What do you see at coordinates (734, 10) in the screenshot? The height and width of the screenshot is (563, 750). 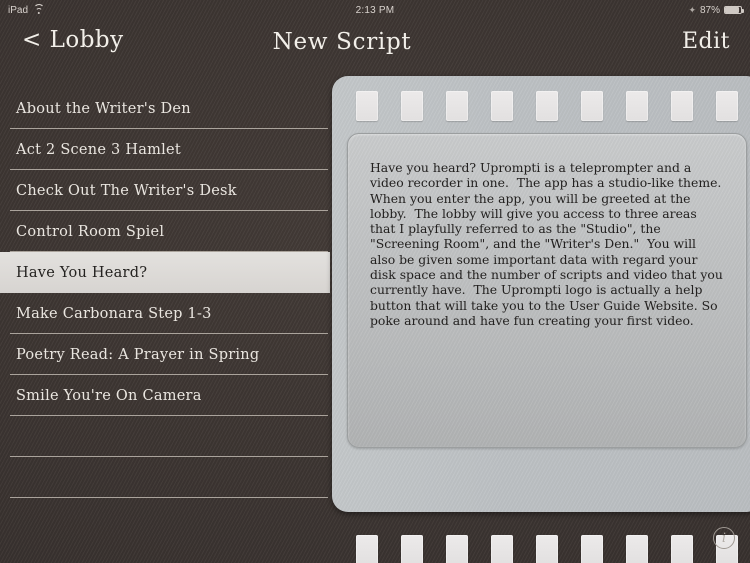 I see `battery-icon` at bounding box center [734, 10].